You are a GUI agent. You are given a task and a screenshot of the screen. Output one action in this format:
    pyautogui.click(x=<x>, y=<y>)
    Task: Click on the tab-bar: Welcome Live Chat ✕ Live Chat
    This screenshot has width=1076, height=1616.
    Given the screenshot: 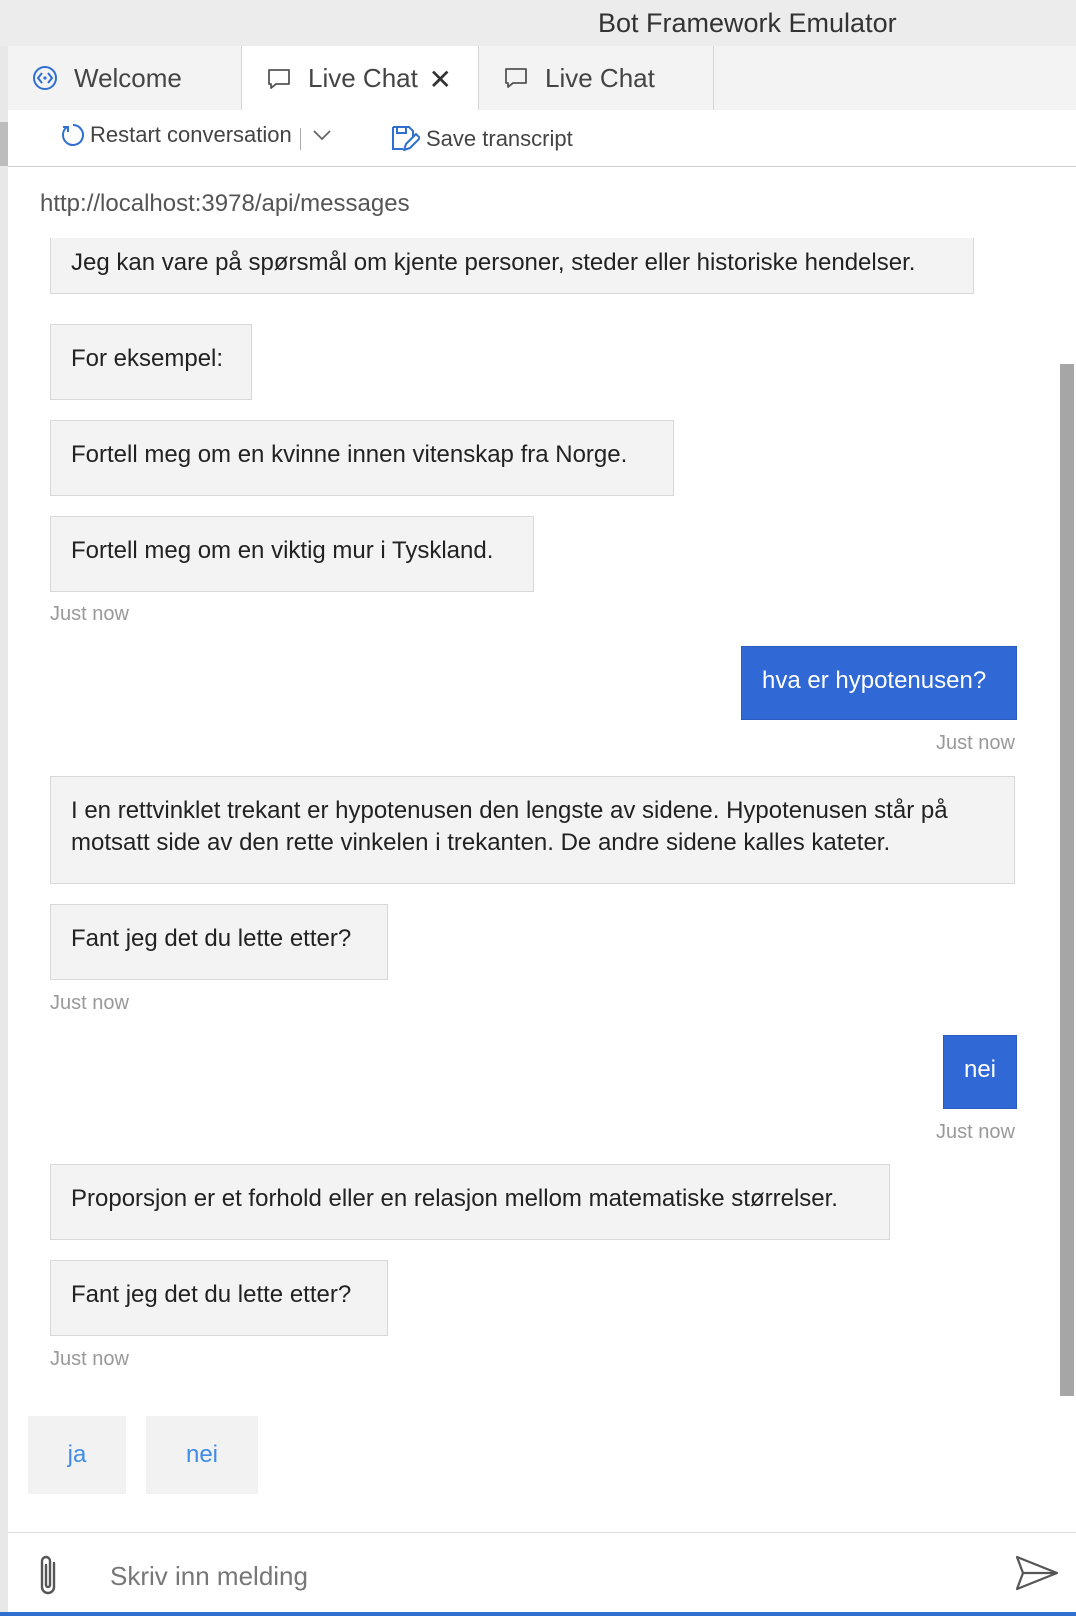 What is the action you would take?
    pyautogui.click(x=542, y=78)
    